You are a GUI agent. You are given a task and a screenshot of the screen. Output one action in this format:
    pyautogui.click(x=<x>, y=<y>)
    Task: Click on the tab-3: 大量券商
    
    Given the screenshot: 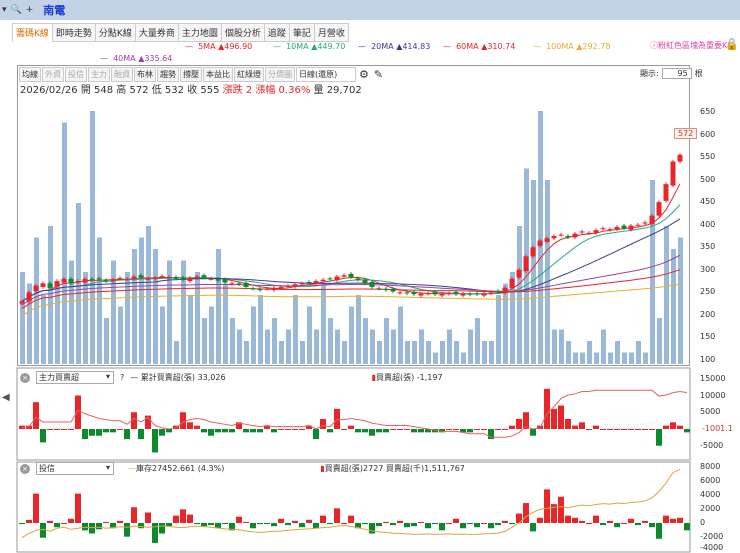 What is the action you would take?
    pyautogui.click(x=156, y=32)
    